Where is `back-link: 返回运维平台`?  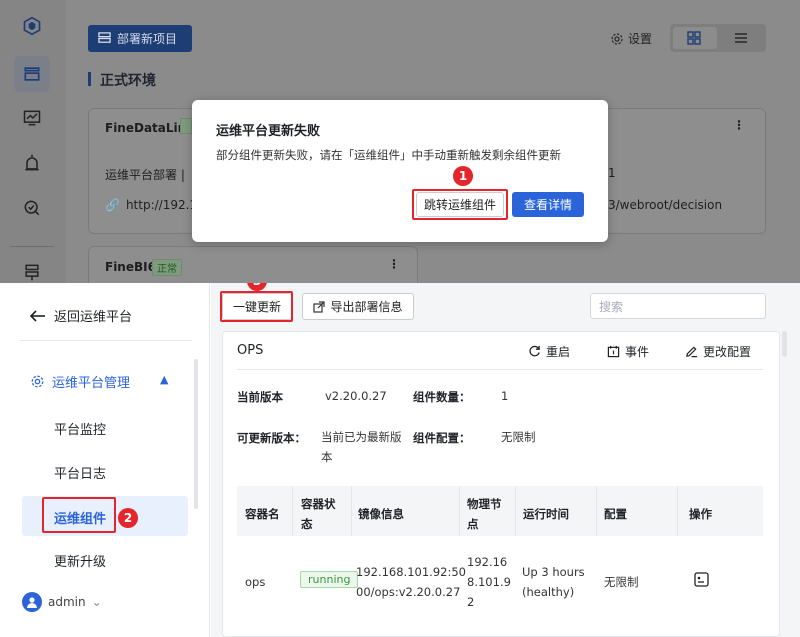 back-link: 返回运维平台 is located at coordinates (81, 315).